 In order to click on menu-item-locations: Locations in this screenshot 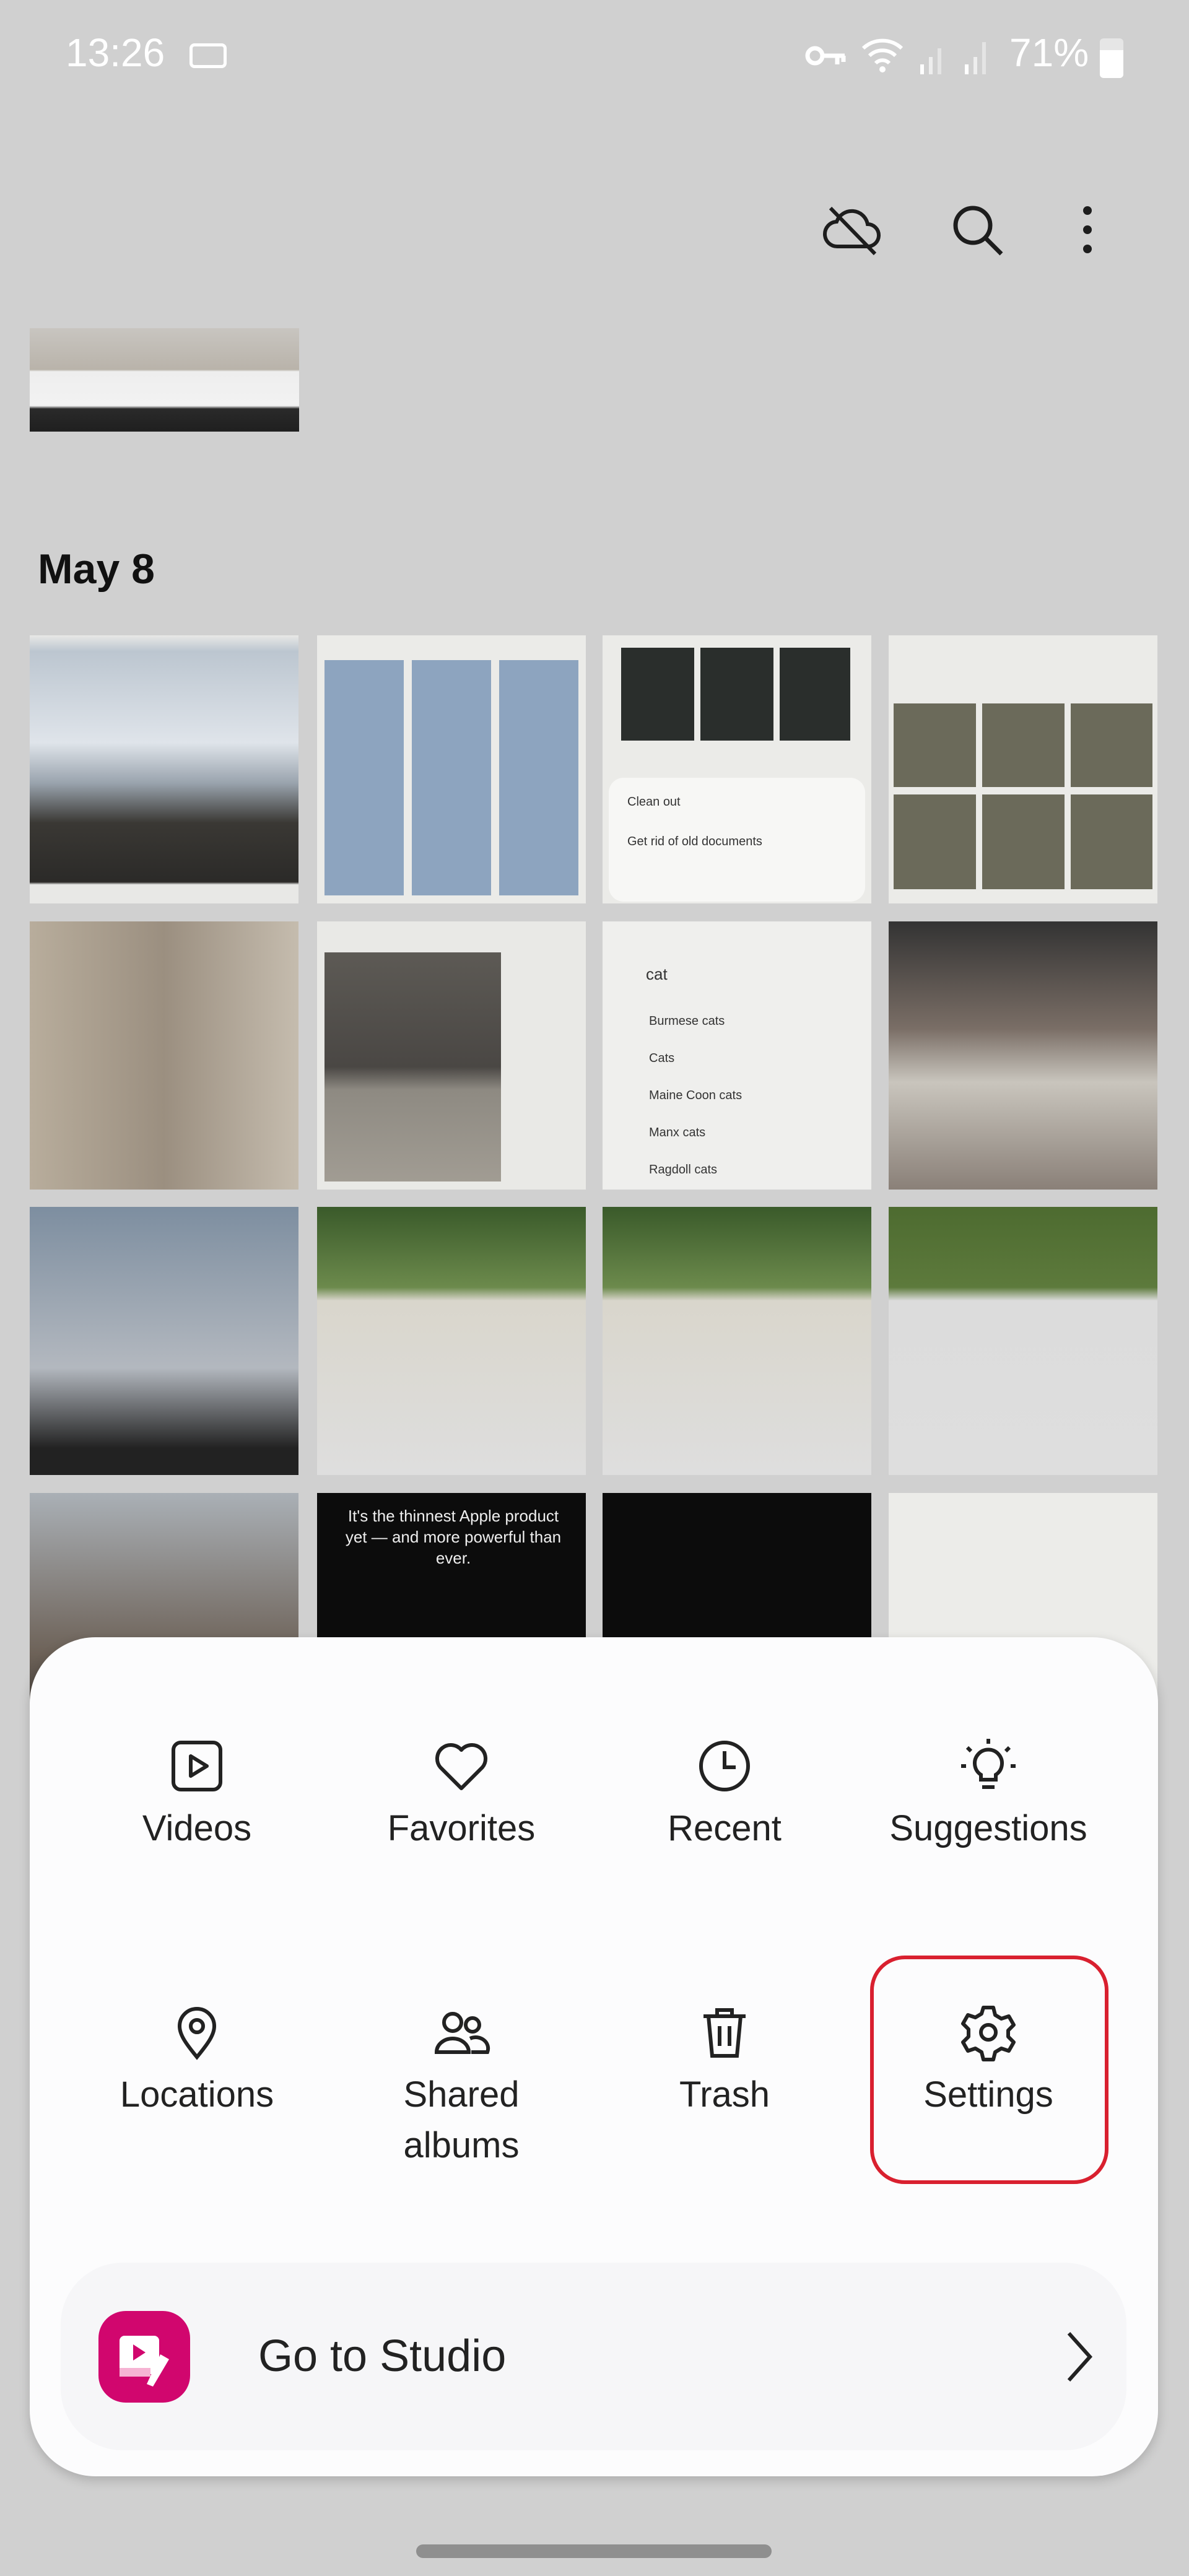, I will do `click(197, 2061)`.